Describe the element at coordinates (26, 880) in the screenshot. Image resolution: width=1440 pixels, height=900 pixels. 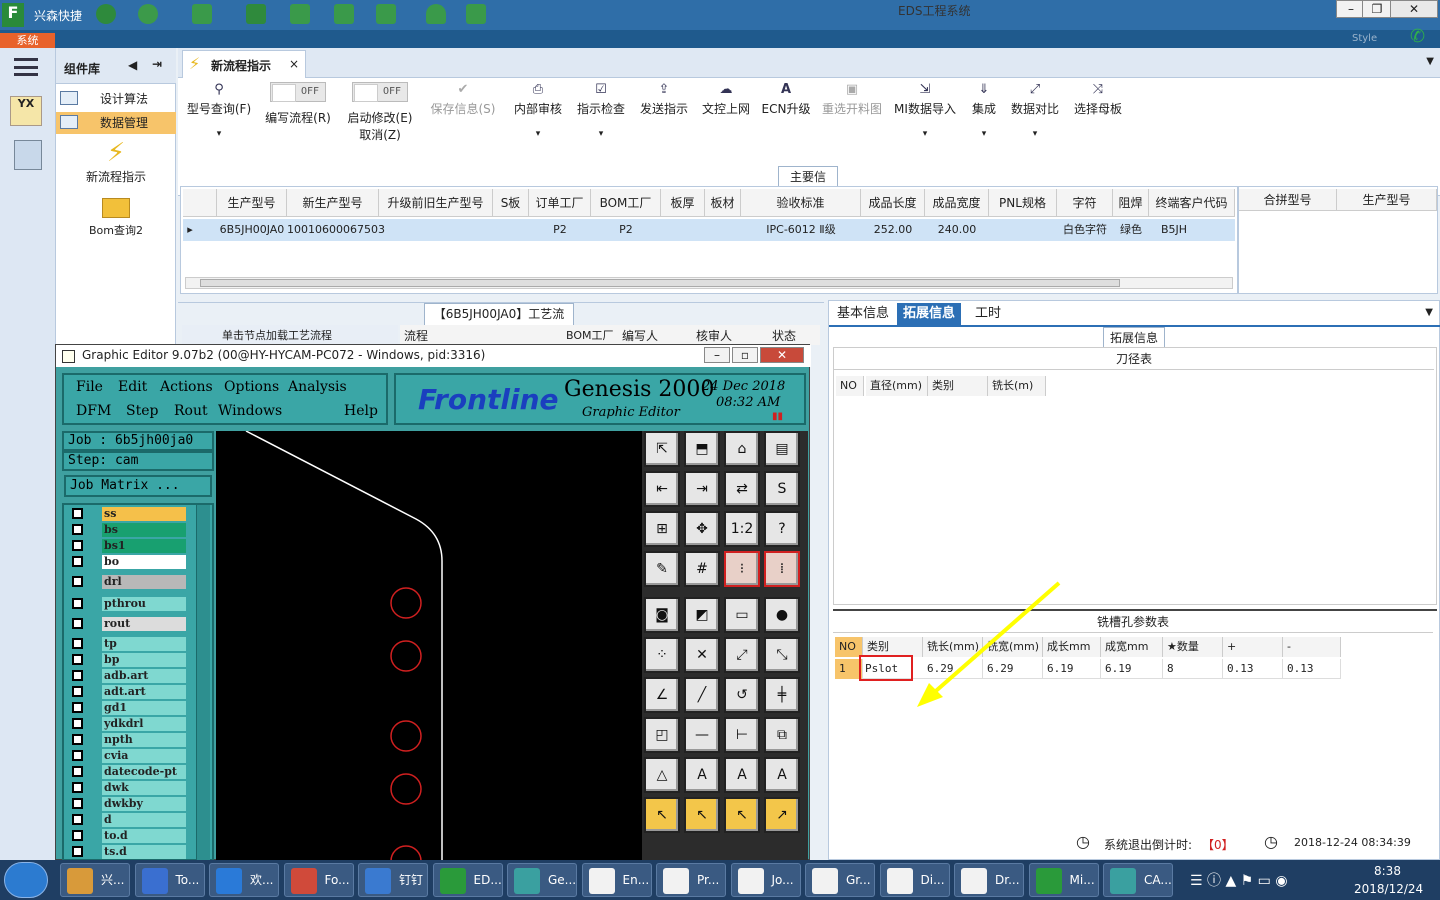
I see `start-button` at that location.